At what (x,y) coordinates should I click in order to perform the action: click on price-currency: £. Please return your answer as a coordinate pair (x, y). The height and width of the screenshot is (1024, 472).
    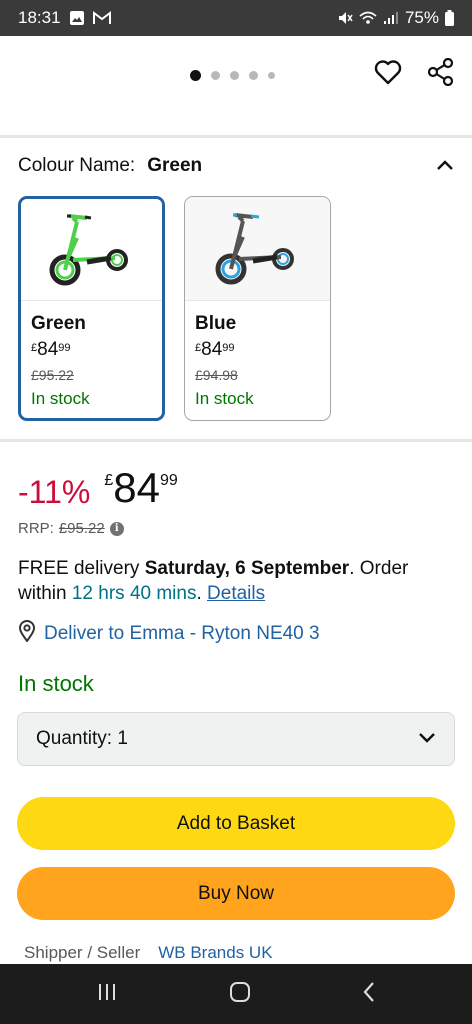
    Looking at the image, I should click on (109, 480).